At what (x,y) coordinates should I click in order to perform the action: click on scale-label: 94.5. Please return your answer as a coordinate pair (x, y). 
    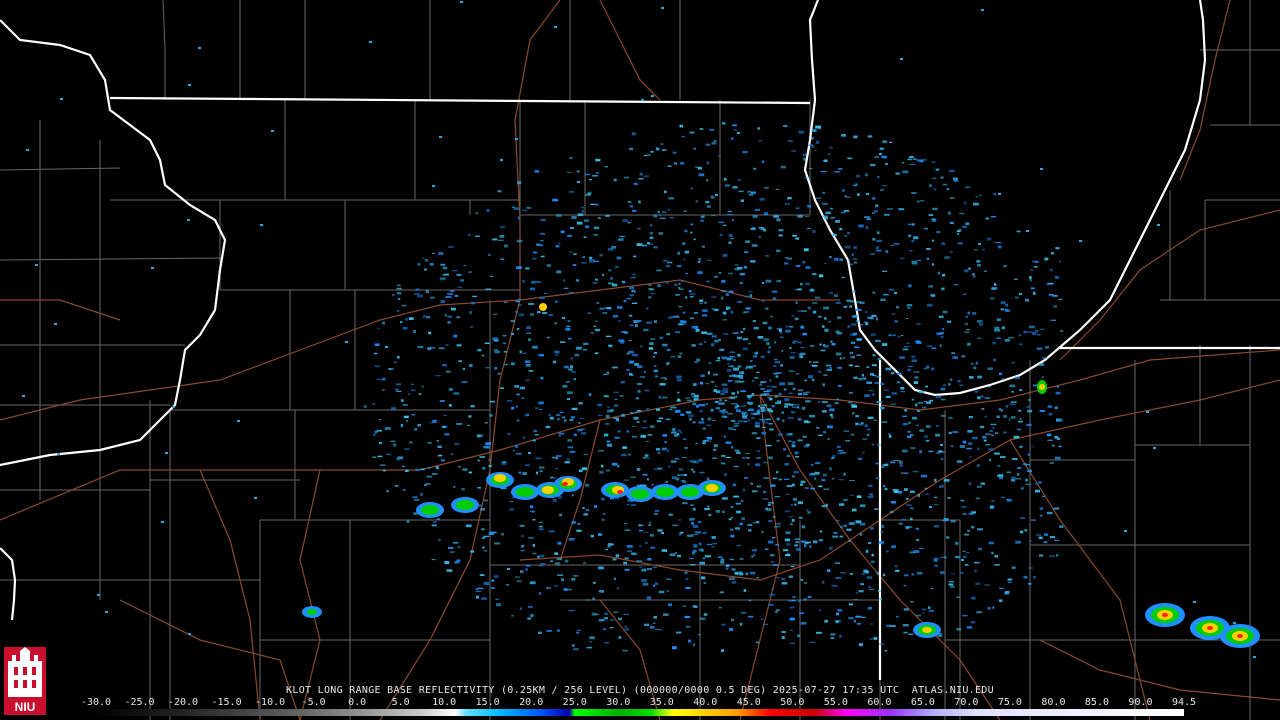
    Looking at the image, I should click on (1184, 702).